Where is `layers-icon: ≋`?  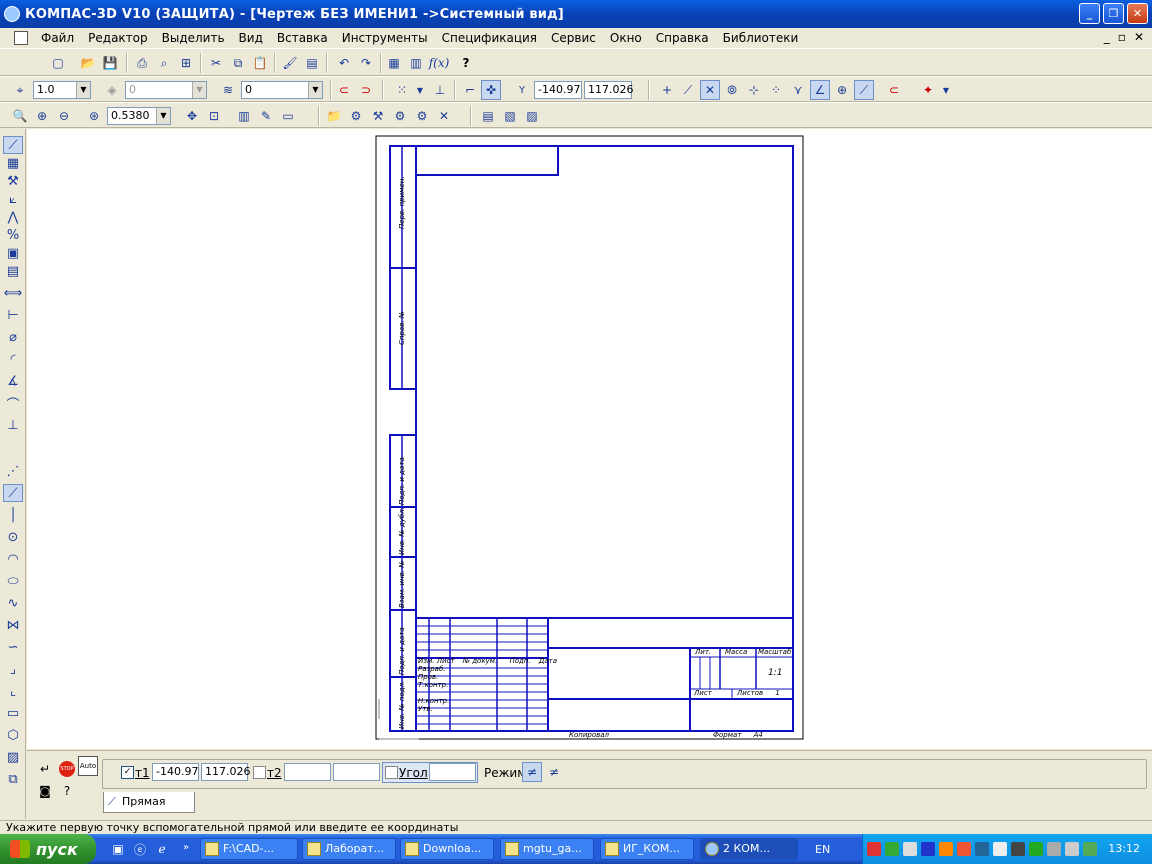
layers-icon: ≋ is located at coordinates (228, 90).